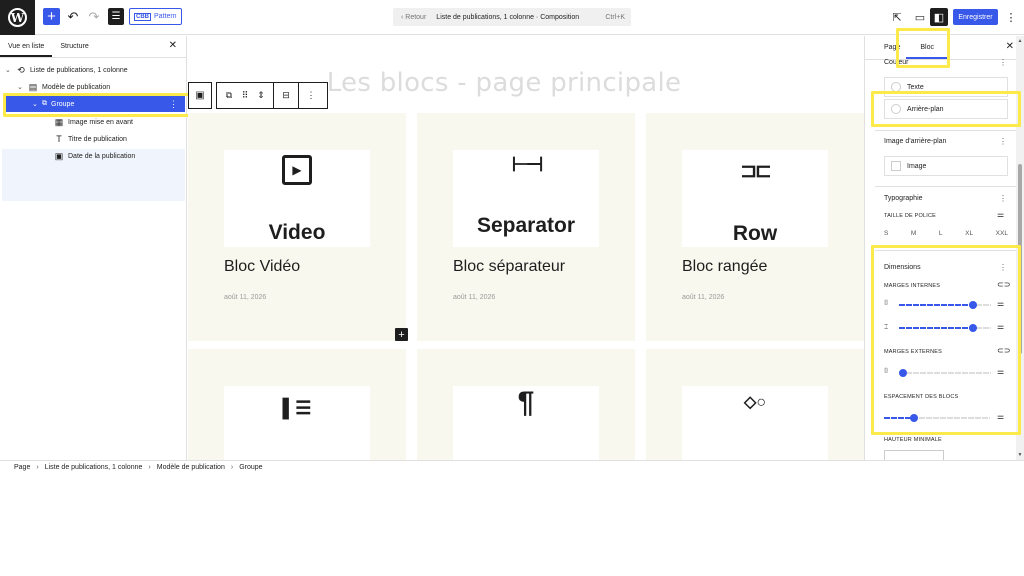  What do you see at coordinates (885, 47) in the screenshot?
I see `tab-page: Page` at bounding box center [885, 47].